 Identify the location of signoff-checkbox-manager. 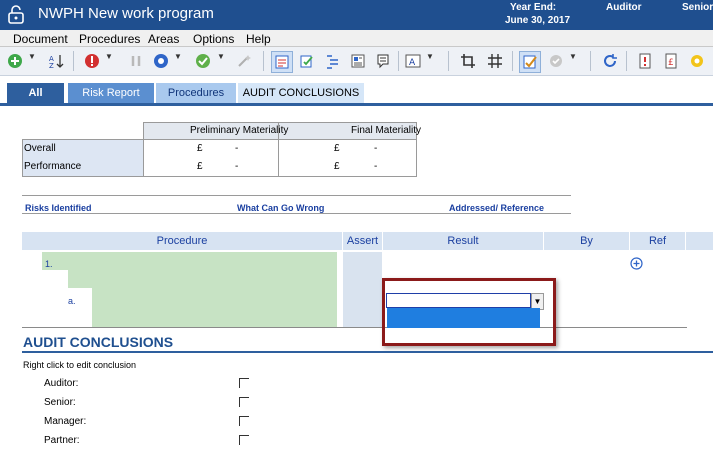
(244, 421).